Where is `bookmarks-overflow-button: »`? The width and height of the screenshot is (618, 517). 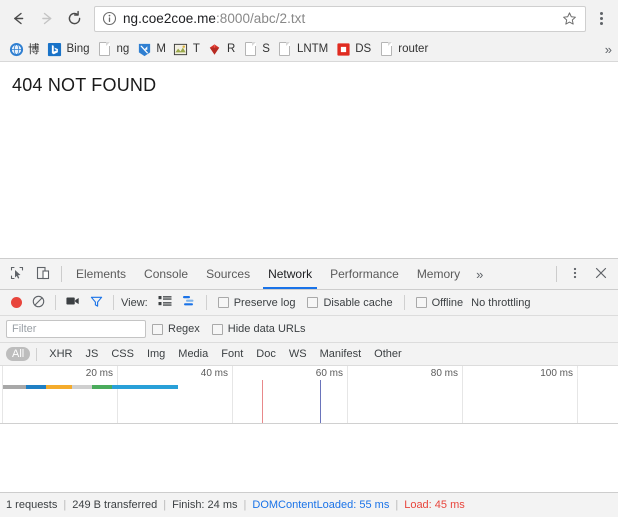
bookmarks-overflow-button: » is located at coordinates (608, 49).